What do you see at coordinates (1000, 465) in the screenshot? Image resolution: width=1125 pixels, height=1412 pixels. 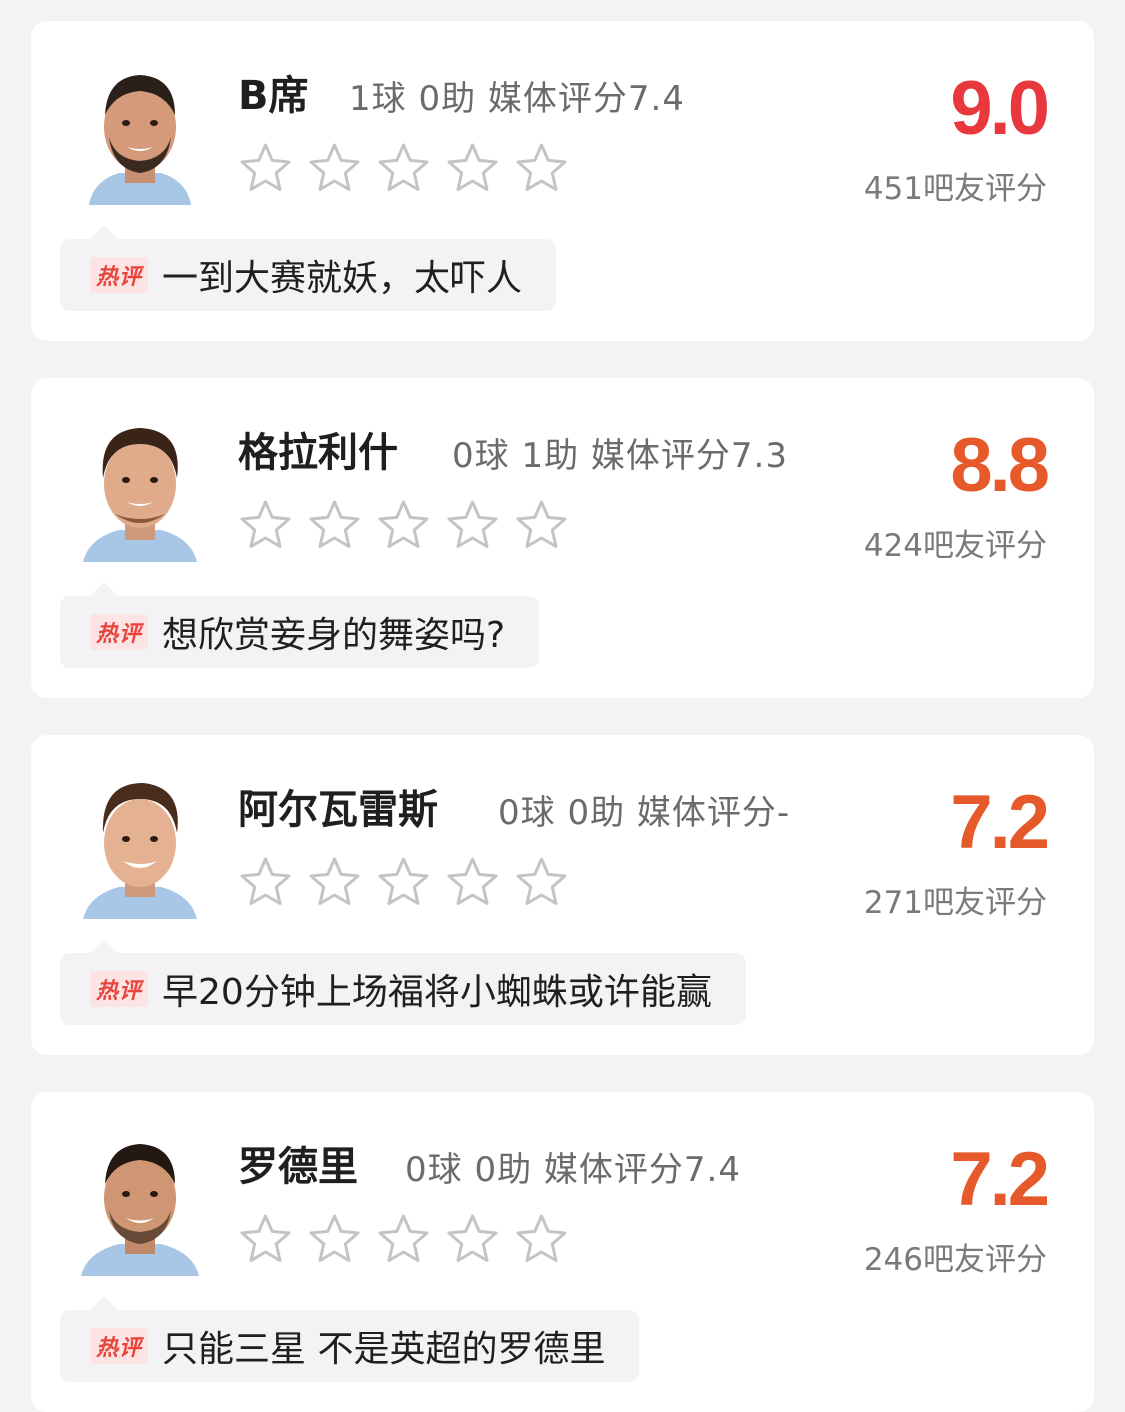 I see `fan-score: 8.8` at bounding box center [1000, 465].